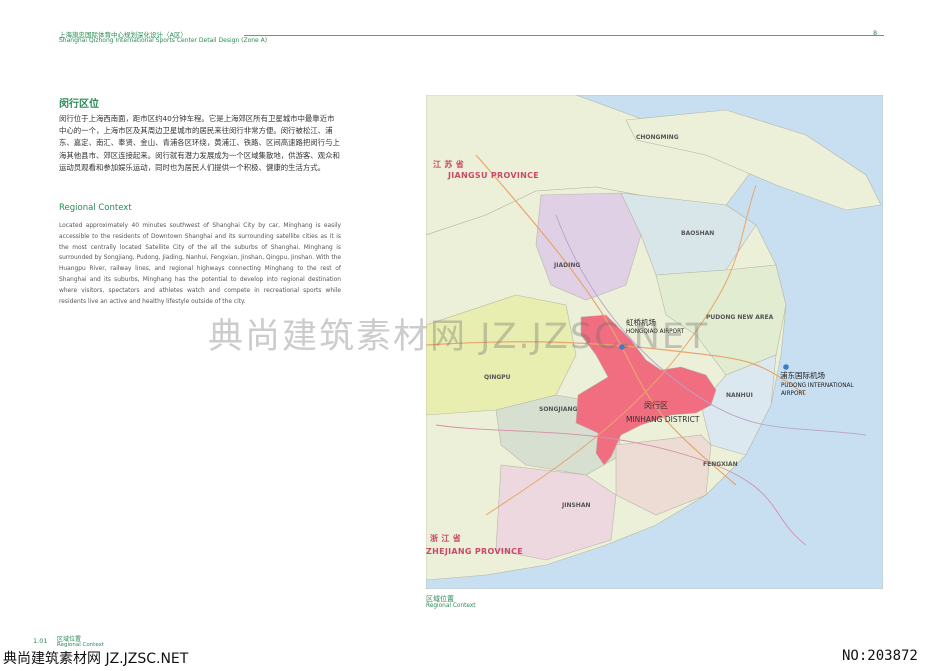 The width and height of the screenshot is (950, 671). I want to click on pudong-airport-label-en-1: PUDONG INTERNATIONAL, so click(817, 386).